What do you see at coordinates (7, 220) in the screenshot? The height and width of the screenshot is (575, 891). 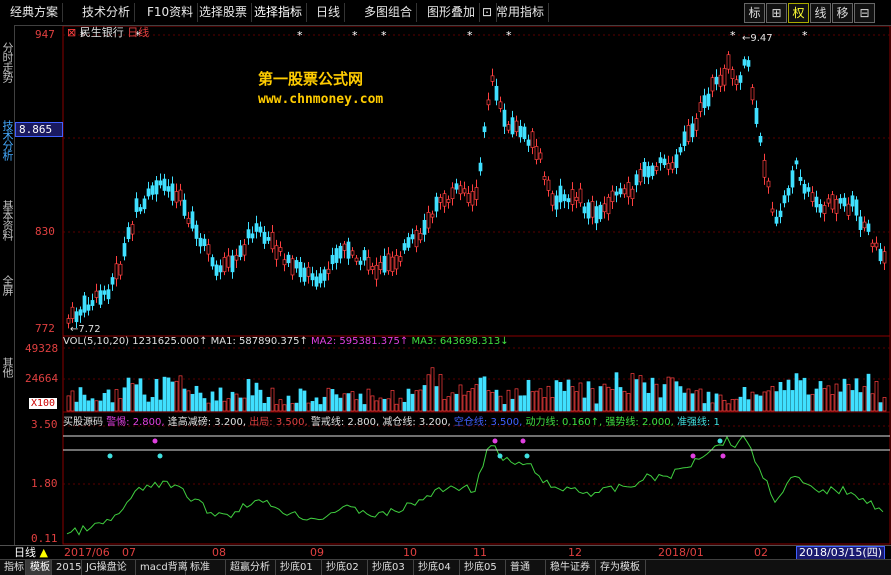 I see `tab-basic-info: 基本资料` at bounding box center [7, 220].